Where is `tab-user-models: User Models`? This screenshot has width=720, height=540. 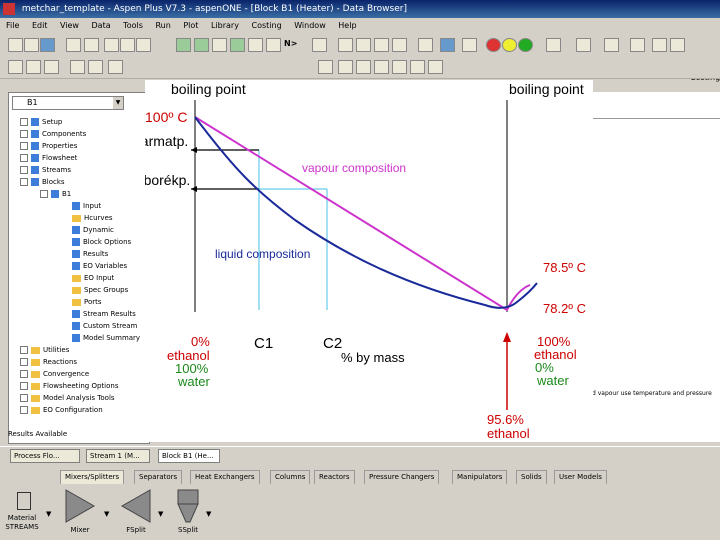
tab-user-models: User Models is located at coordinates (580, 477).